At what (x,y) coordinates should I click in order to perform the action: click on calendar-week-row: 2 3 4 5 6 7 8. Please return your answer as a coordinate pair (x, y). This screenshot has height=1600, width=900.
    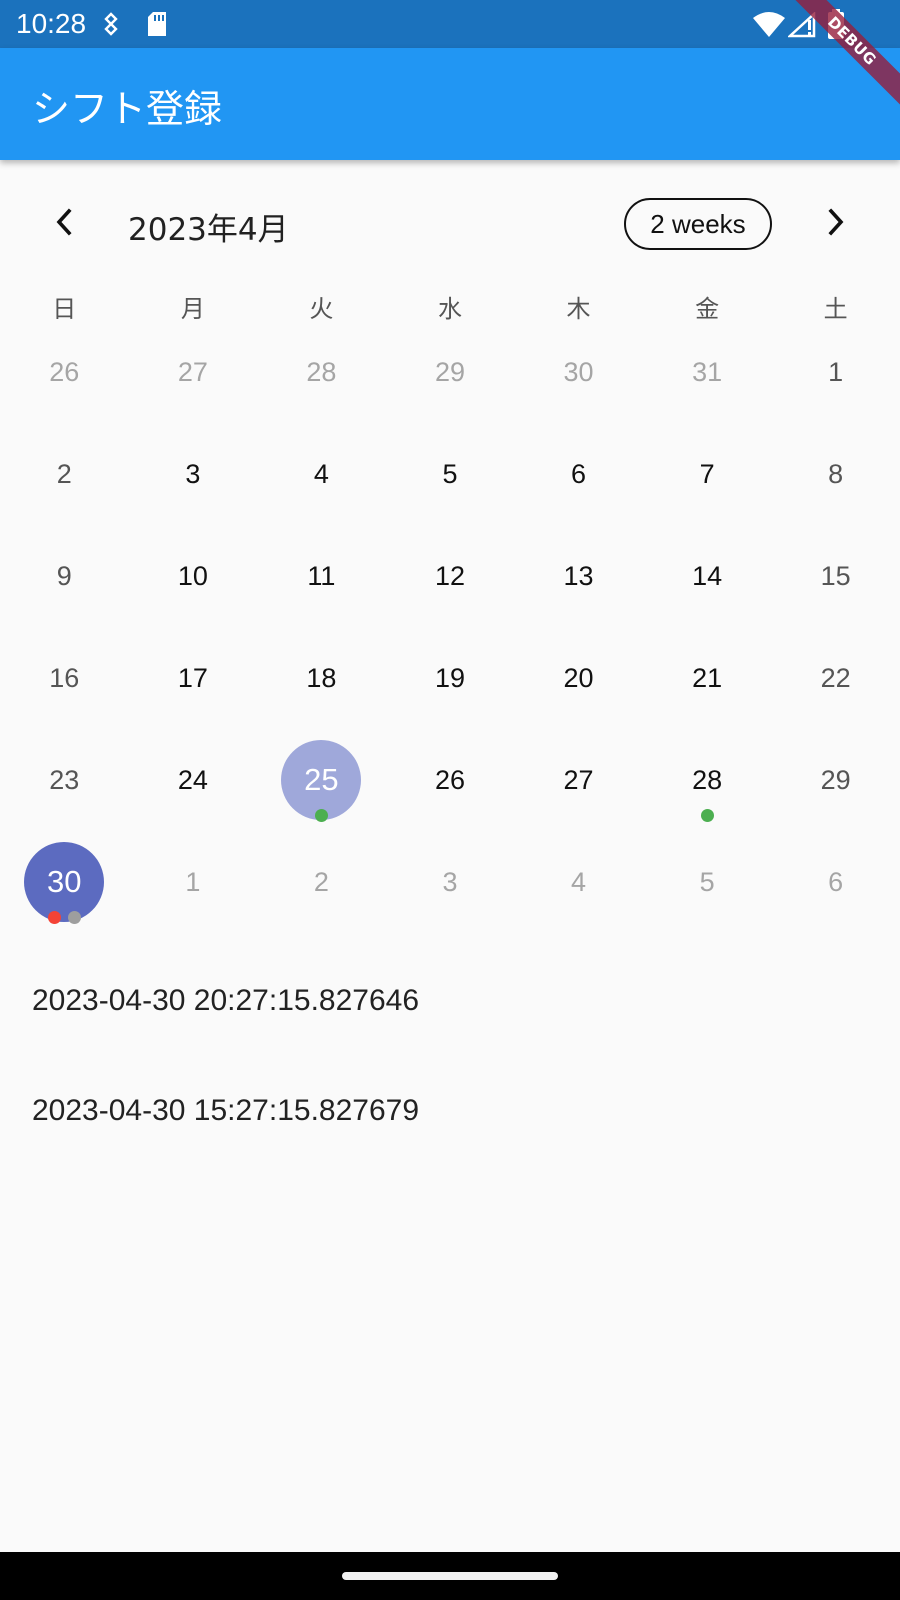
    Looking at the image, I should click on (450, 474).